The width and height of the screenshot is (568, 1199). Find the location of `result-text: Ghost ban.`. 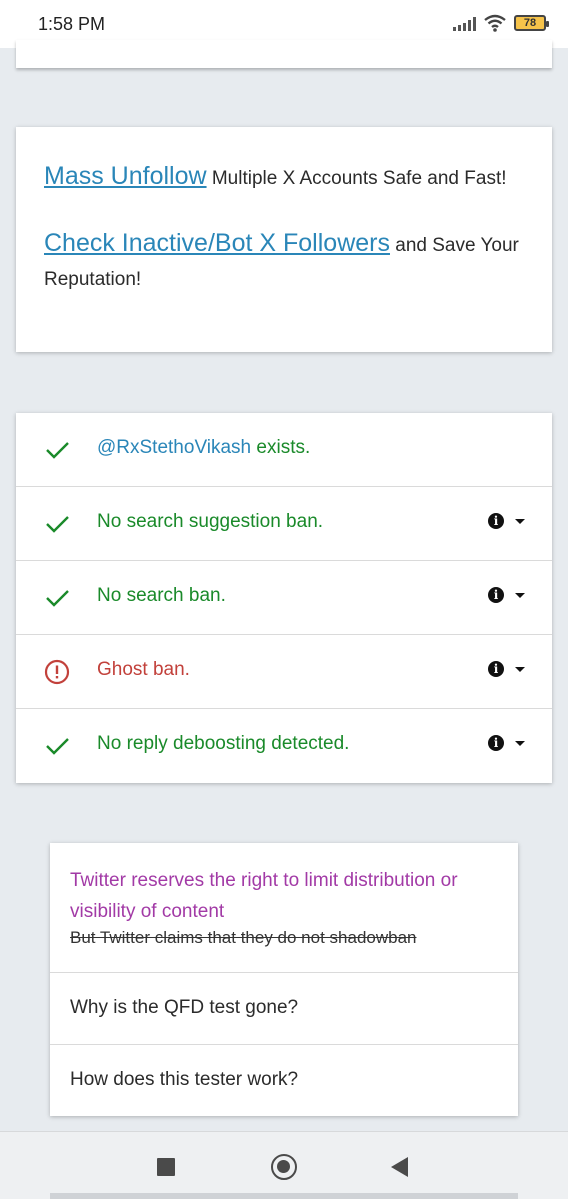

result-text: Ghost ban. is located at coordinates (143, 669).